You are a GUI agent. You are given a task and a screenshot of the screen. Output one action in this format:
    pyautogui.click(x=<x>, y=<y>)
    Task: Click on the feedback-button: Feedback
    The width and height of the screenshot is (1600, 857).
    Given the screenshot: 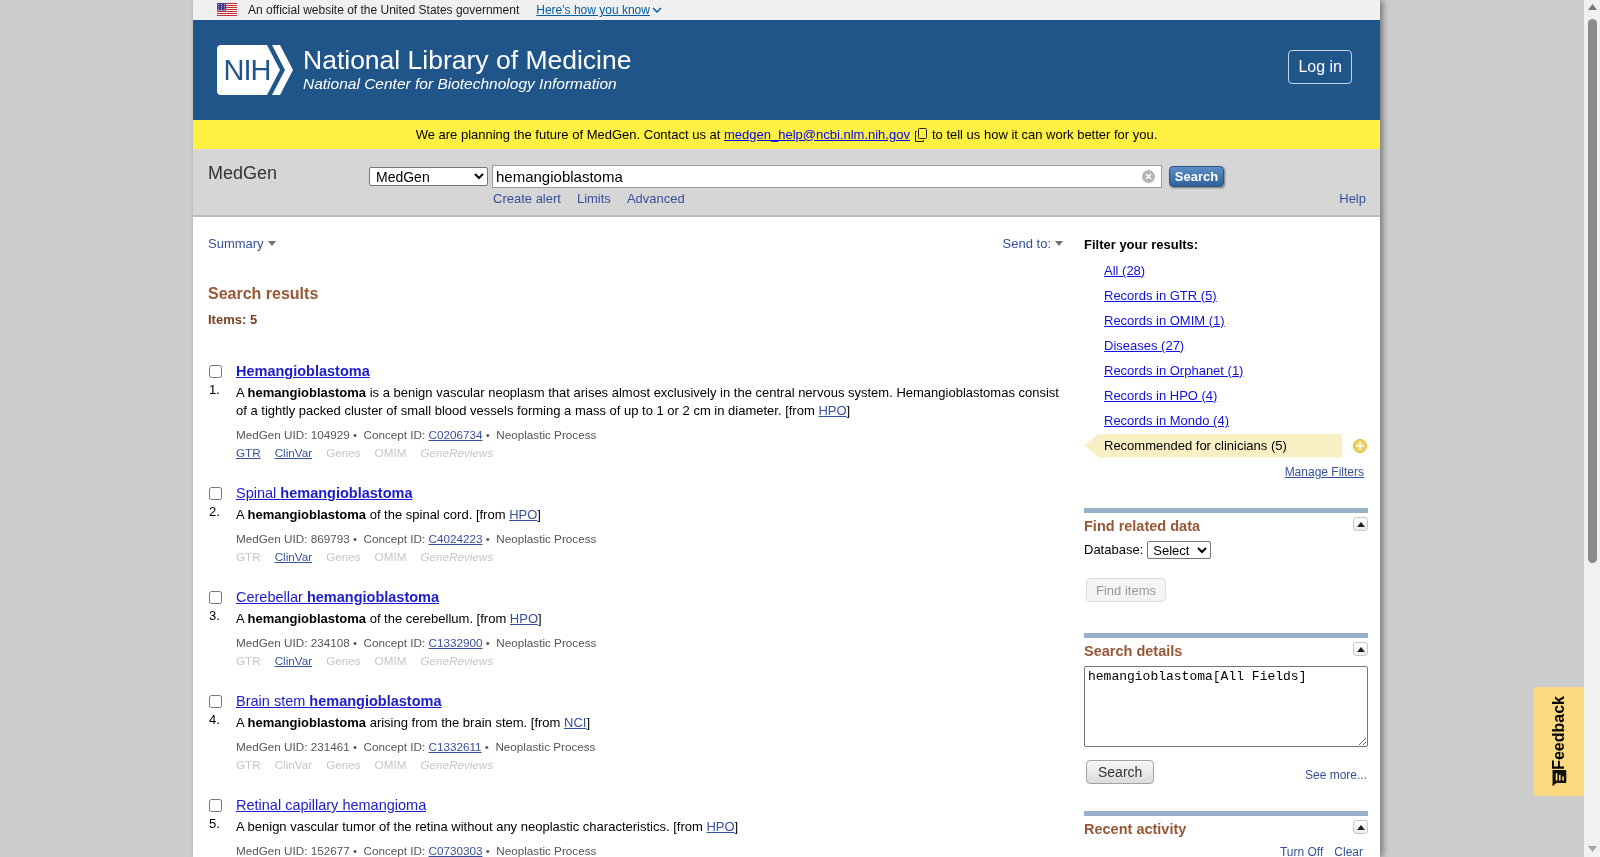 What is the action you would take?
    pyautogui.click(x=1558, y=741)
    